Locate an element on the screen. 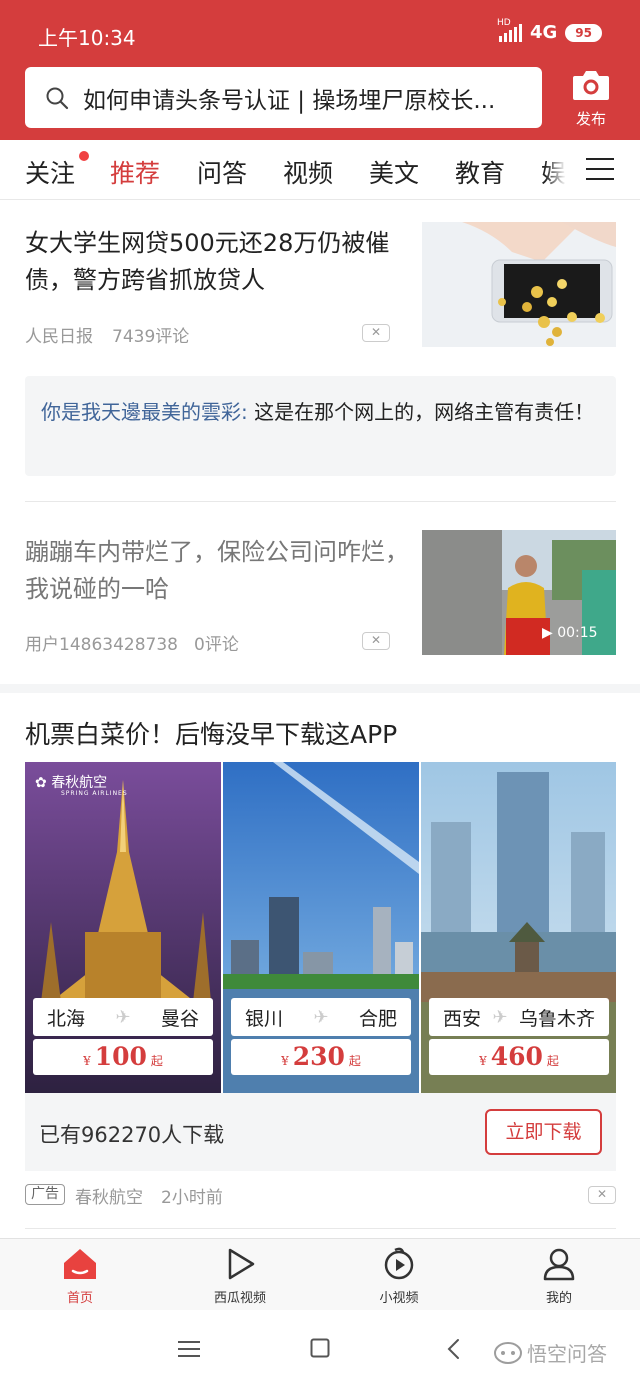 Image resolution: width=640 pixels, height=1387 pixels. tab-qa: 问答 is located at coordinates (222, 172).